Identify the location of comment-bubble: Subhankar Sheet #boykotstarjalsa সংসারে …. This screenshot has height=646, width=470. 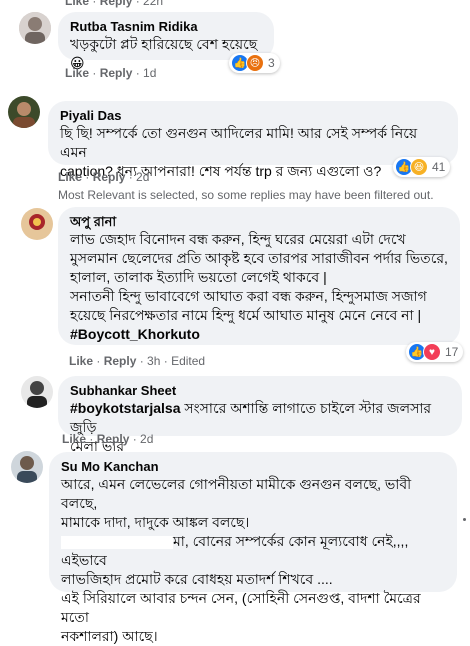
(260, 415).